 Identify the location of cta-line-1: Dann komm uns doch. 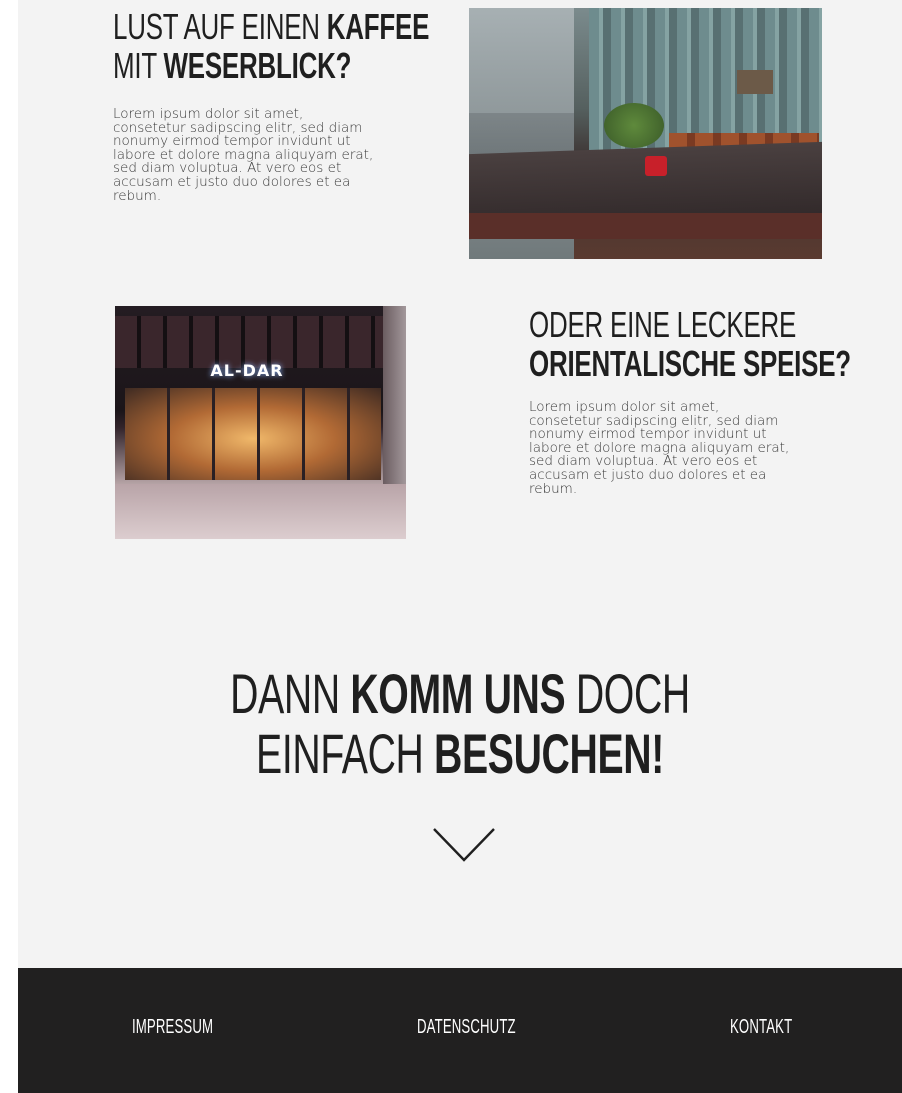
(460, 693).